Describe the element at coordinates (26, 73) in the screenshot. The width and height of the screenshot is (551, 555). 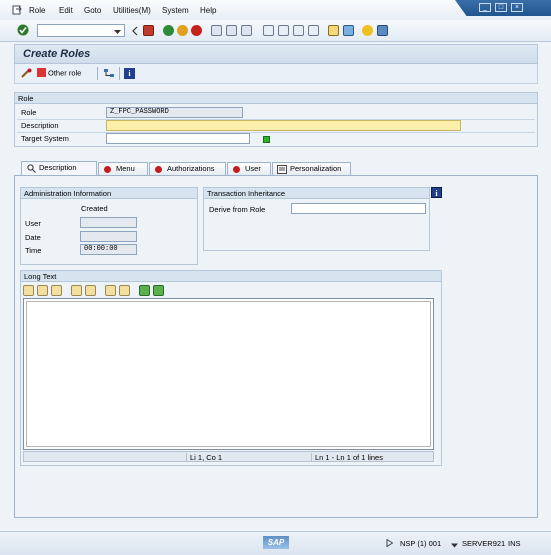
I see `edit-glasses-icon` at that location.